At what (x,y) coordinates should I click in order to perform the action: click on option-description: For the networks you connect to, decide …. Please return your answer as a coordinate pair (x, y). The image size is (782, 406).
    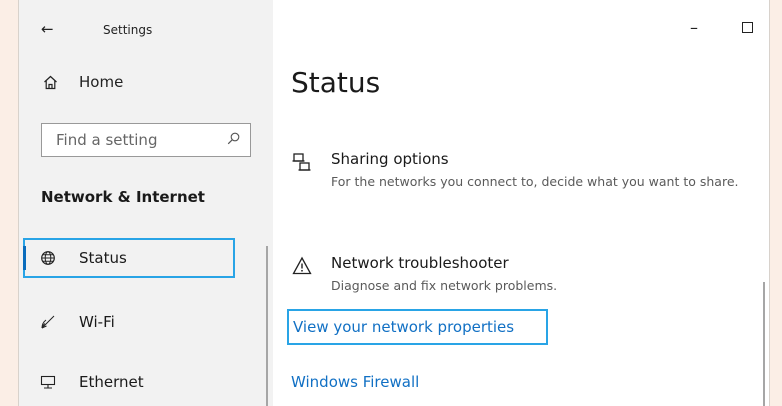
    Looking at the image, I should click on (535, 181).